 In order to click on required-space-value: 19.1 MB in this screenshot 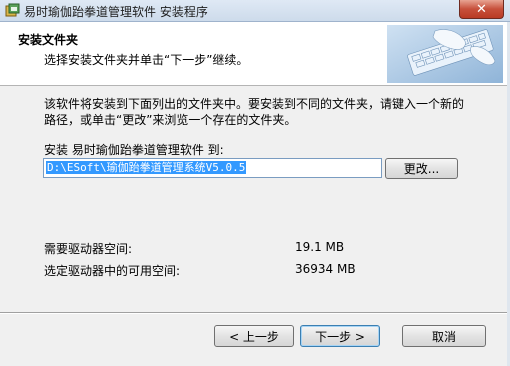, I will do `click(320, 247)`.